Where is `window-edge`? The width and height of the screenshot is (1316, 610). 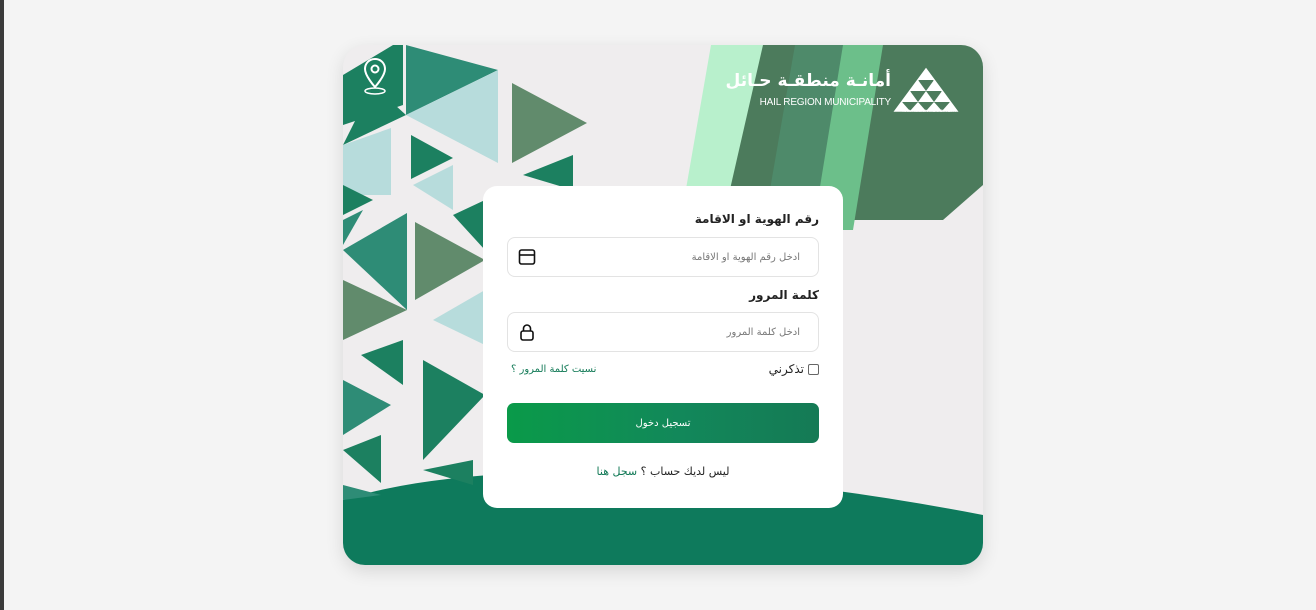
window-edge is located at coordinates (2, 305).